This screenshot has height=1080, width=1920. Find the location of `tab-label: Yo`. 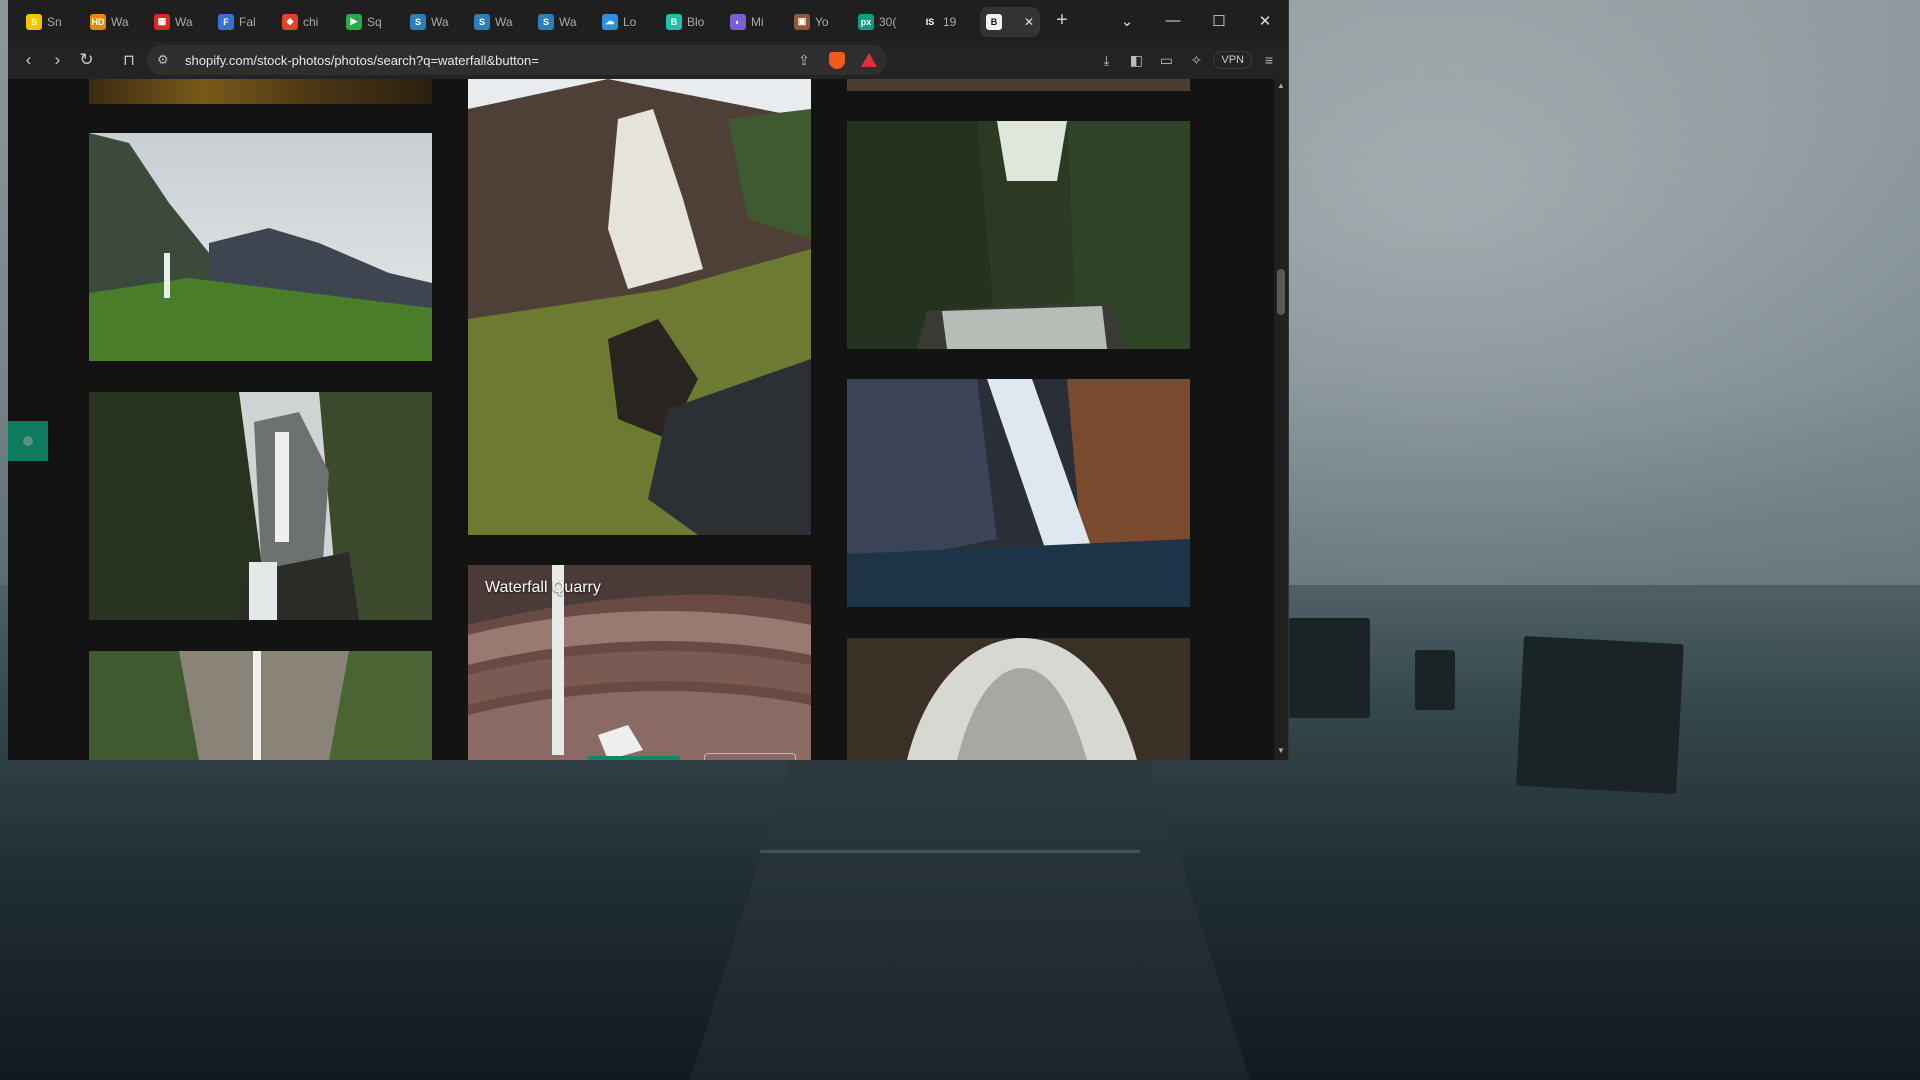

tab-label: Yo is located at coordinates (822, 21).